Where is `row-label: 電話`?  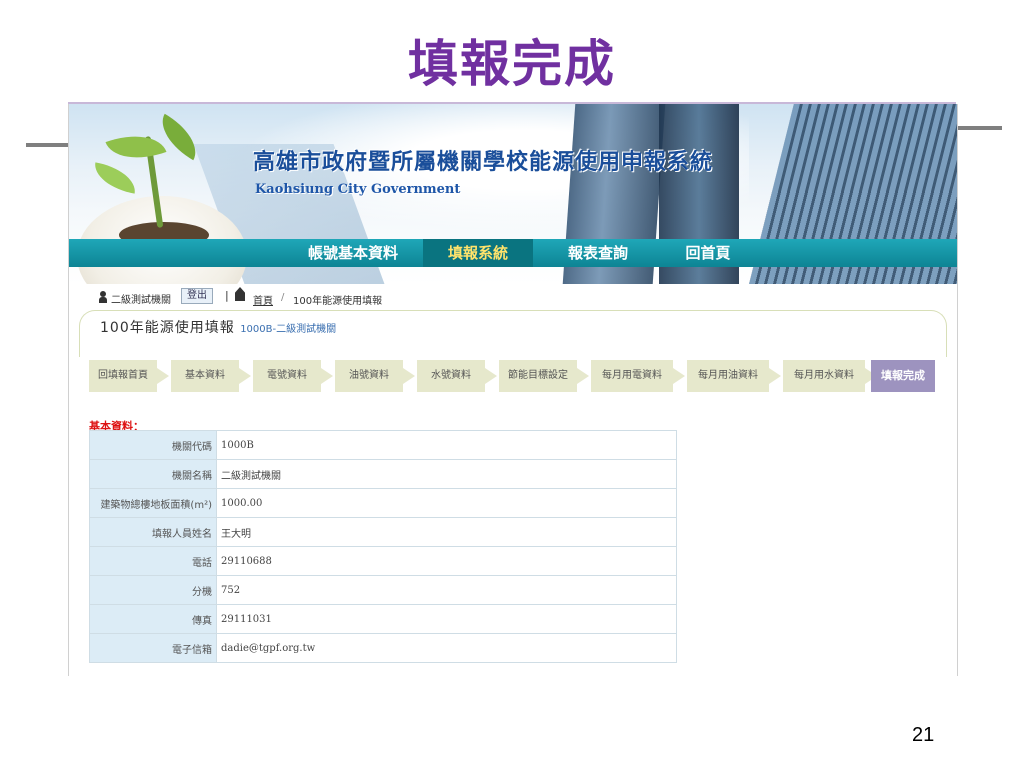
row-label: 電話 is located at coordinates (153, 561).